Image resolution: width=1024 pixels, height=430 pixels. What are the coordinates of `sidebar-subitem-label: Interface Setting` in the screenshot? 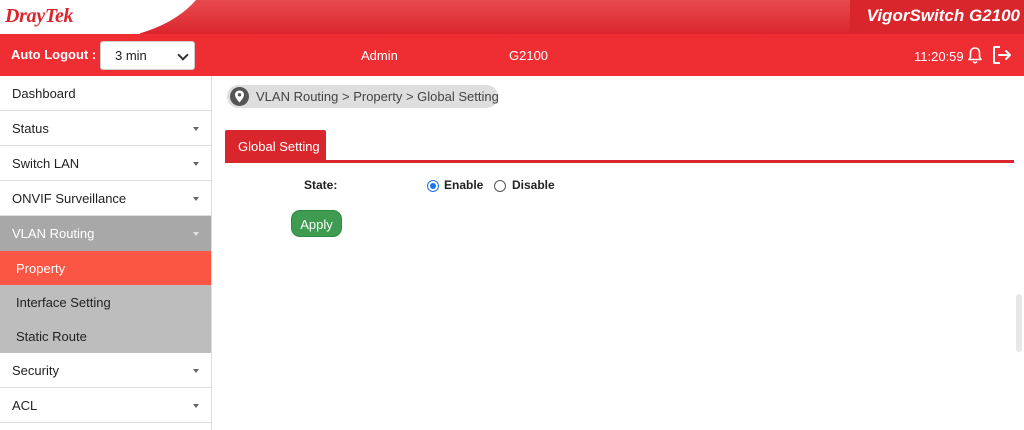 It's located at (63, 302).